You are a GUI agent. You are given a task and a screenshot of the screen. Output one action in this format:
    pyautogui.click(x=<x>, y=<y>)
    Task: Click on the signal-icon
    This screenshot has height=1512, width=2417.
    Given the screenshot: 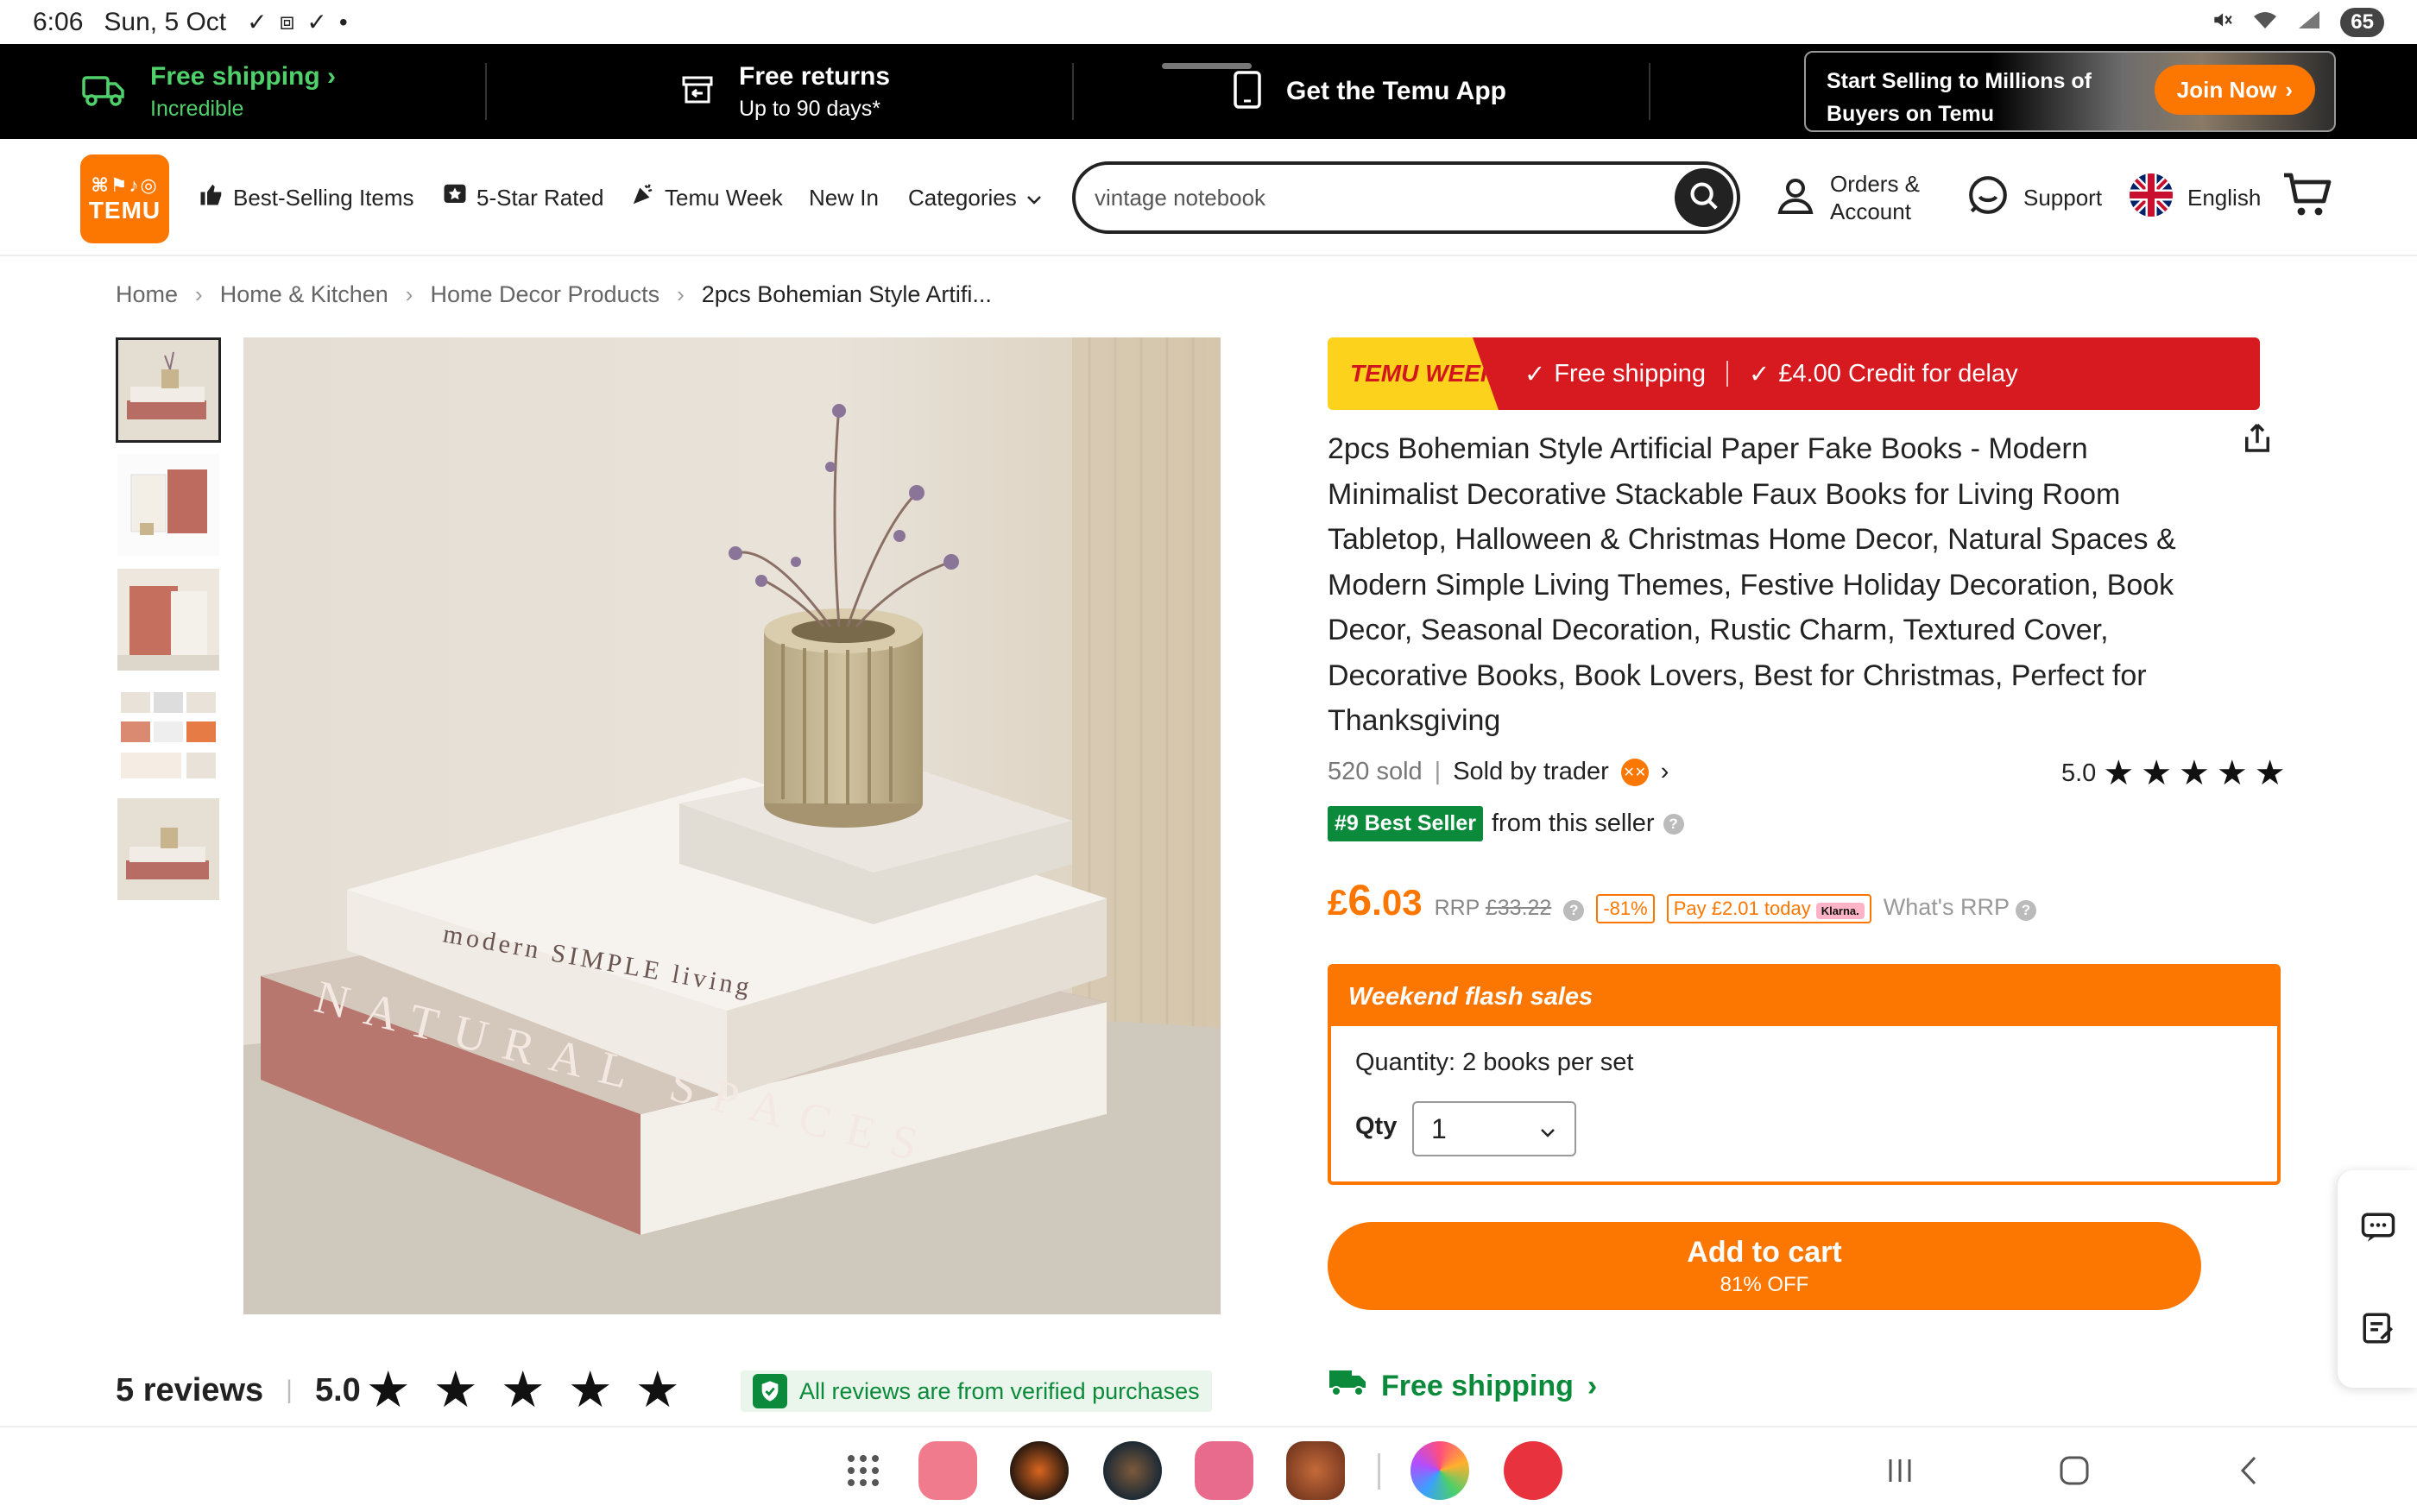 What is the action you would take?
    pyautogui.click(x=2309, y=22)
    